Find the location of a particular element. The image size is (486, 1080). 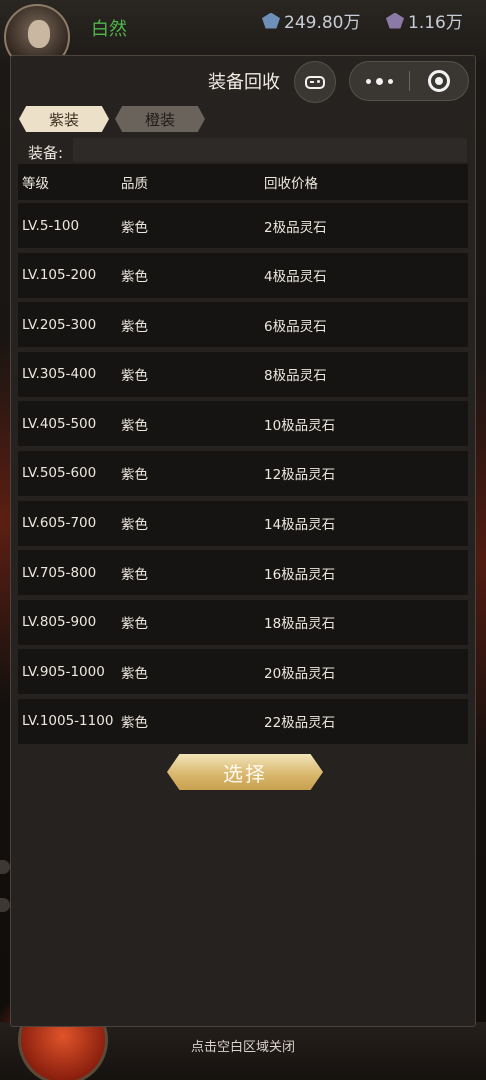

tab-purple-equipment: 紫装 is located at coordinates (64, 119).